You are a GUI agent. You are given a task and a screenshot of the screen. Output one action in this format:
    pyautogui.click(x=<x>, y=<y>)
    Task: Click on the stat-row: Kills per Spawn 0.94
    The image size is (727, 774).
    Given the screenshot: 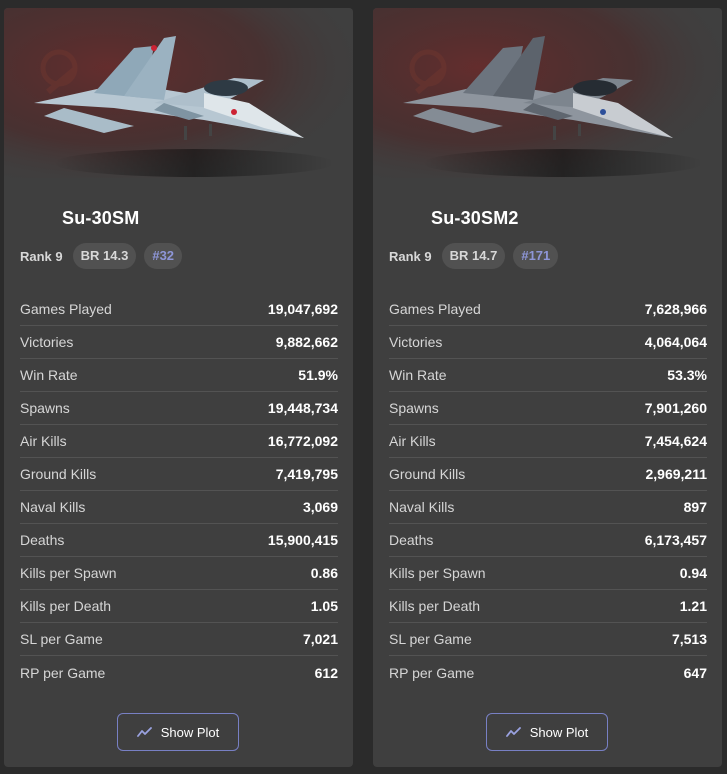 What is the action you would take?
    pyautogui.click(x=548, y=573)
    